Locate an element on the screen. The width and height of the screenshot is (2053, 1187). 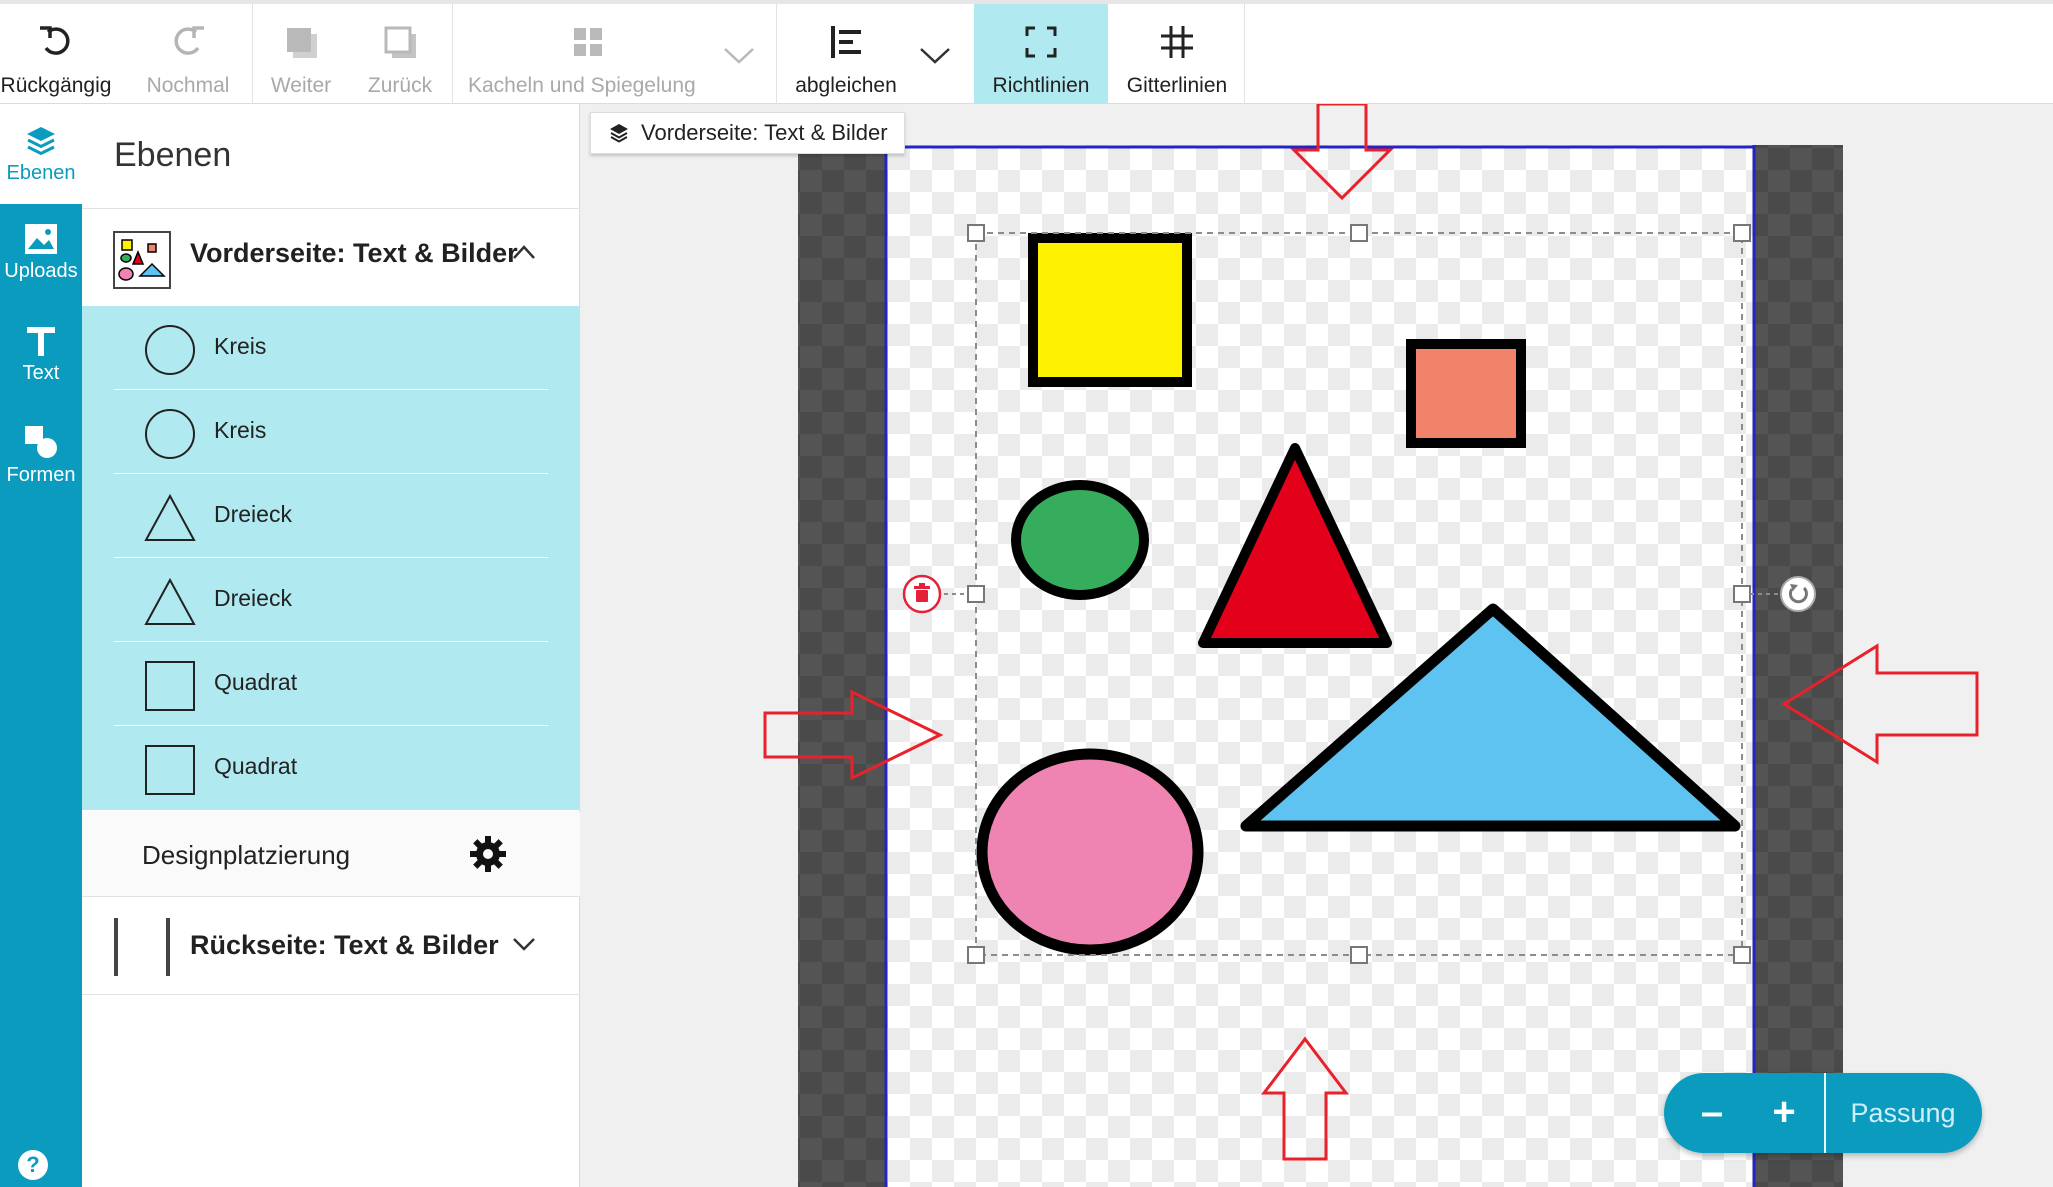
rail-item-layers: Ebenen is located at coordinates (41, 154).